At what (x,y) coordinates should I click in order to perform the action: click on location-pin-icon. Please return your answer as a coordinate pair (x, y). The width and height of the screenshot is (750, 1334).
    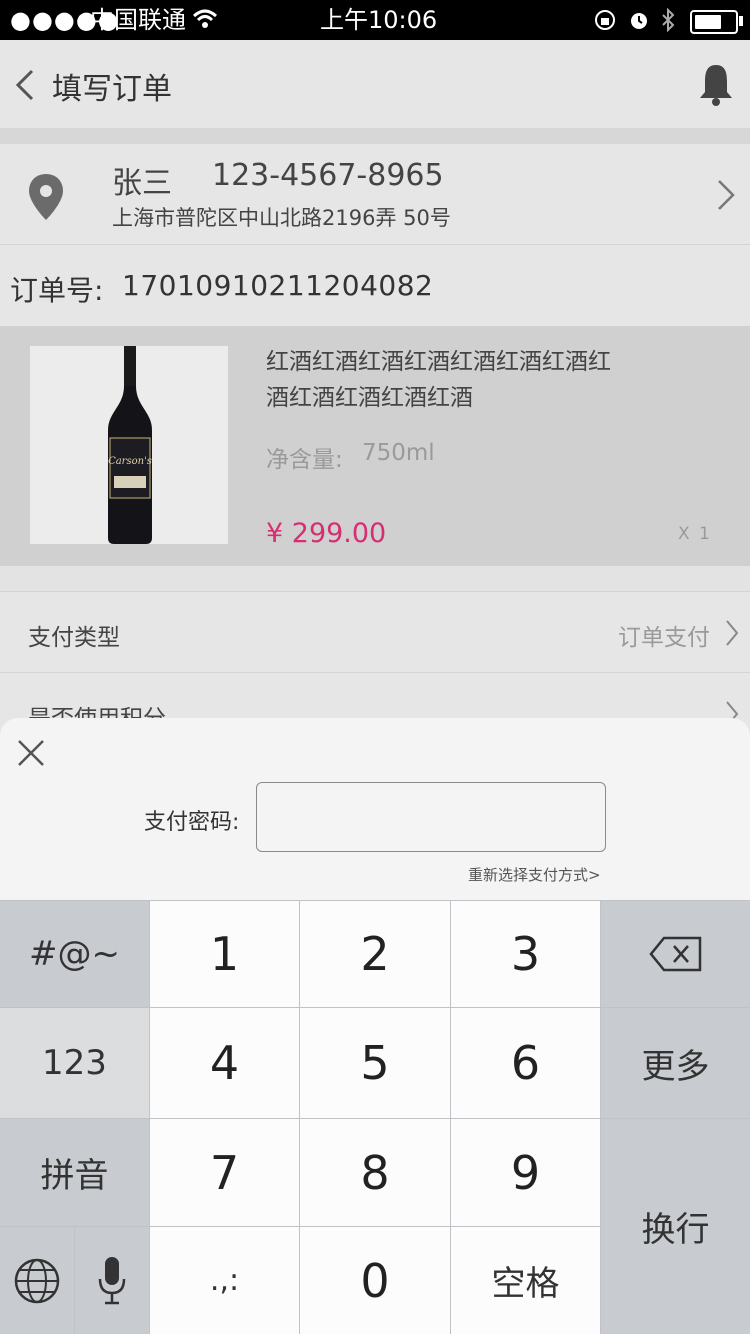
    Looking at the image, I should click on (46, 197).